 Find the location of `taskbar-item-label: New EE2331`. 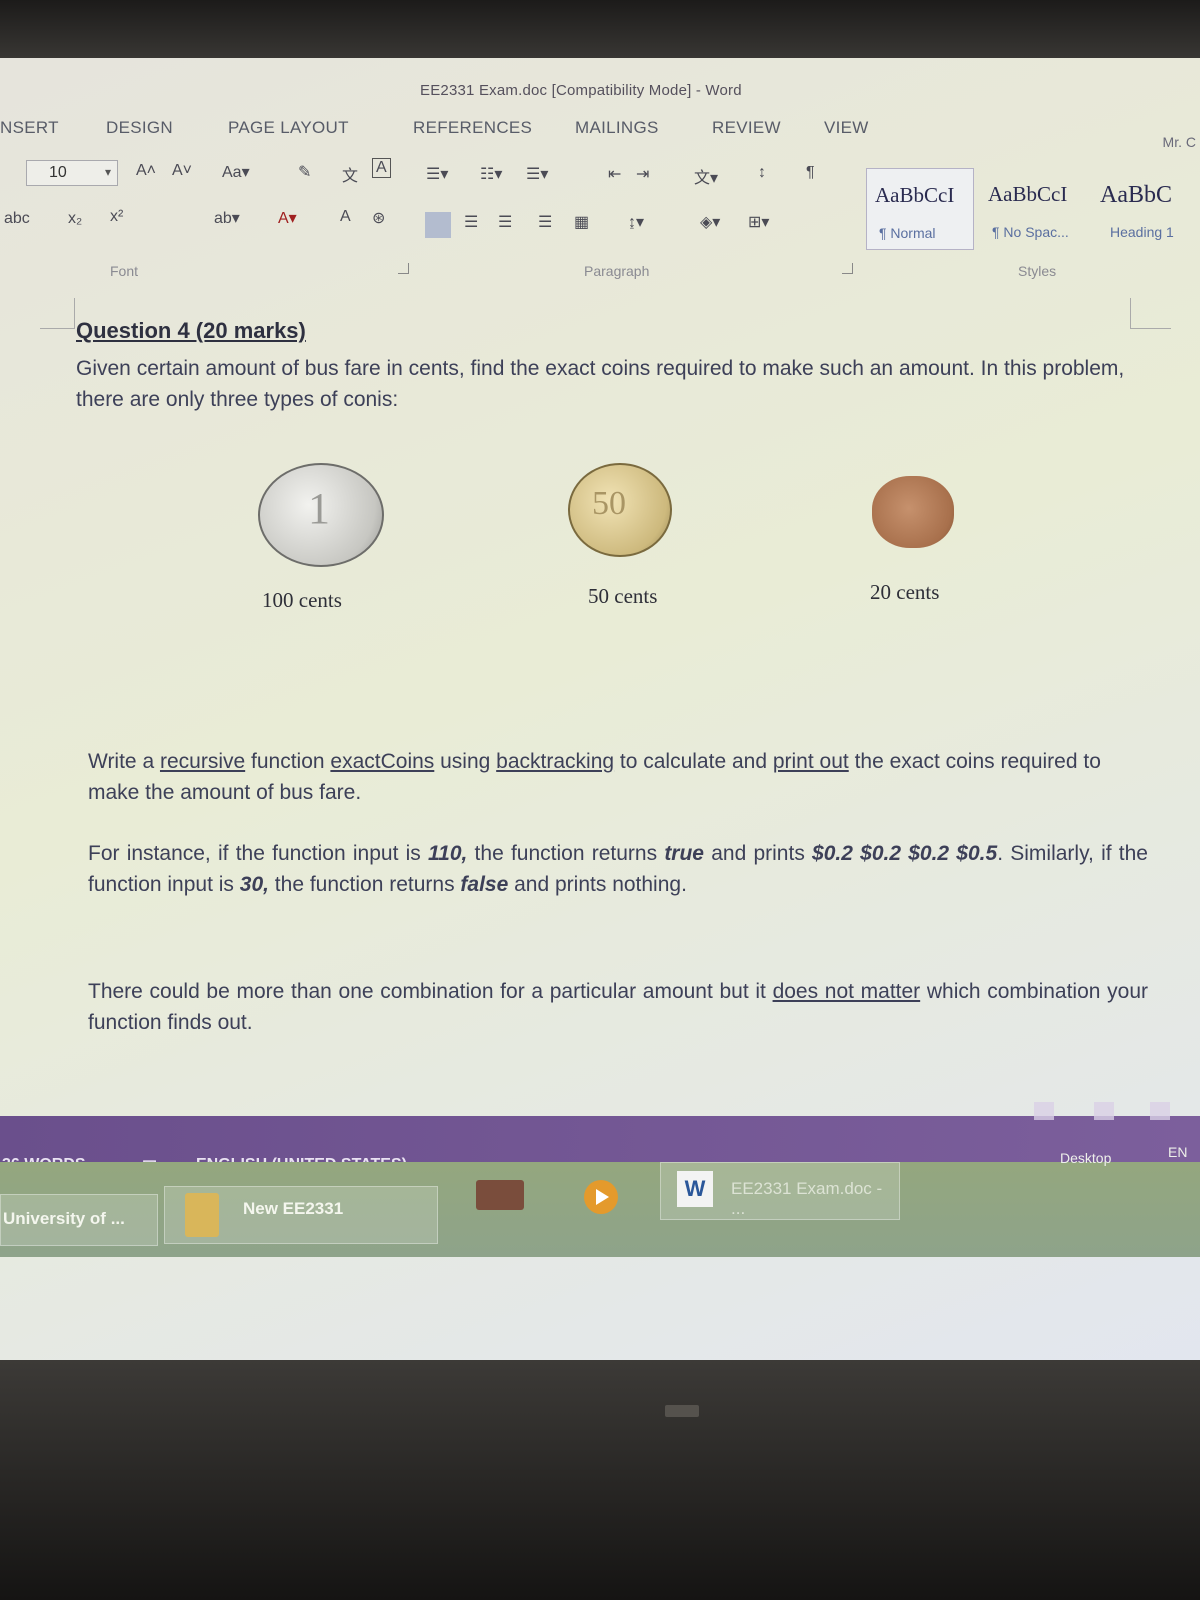

taskbar-item-label: New EE2331 is located at coordinates (293, 1208).